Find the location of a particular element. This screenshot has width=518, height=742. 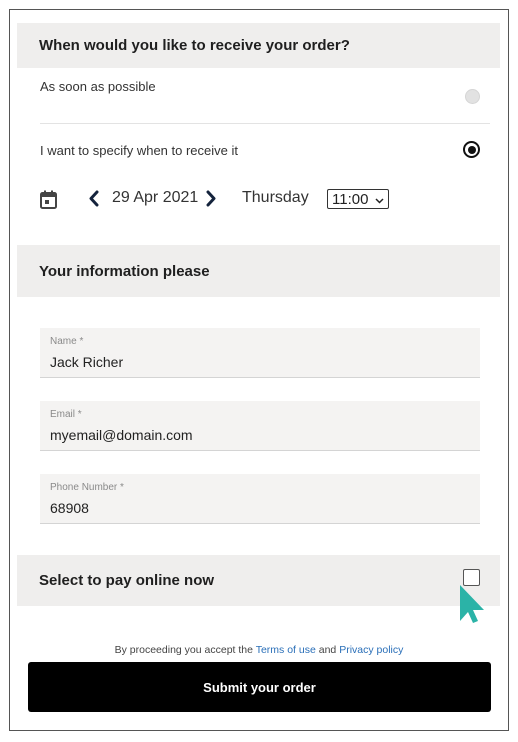

calendar-icon is located at coordinates (48, 202).